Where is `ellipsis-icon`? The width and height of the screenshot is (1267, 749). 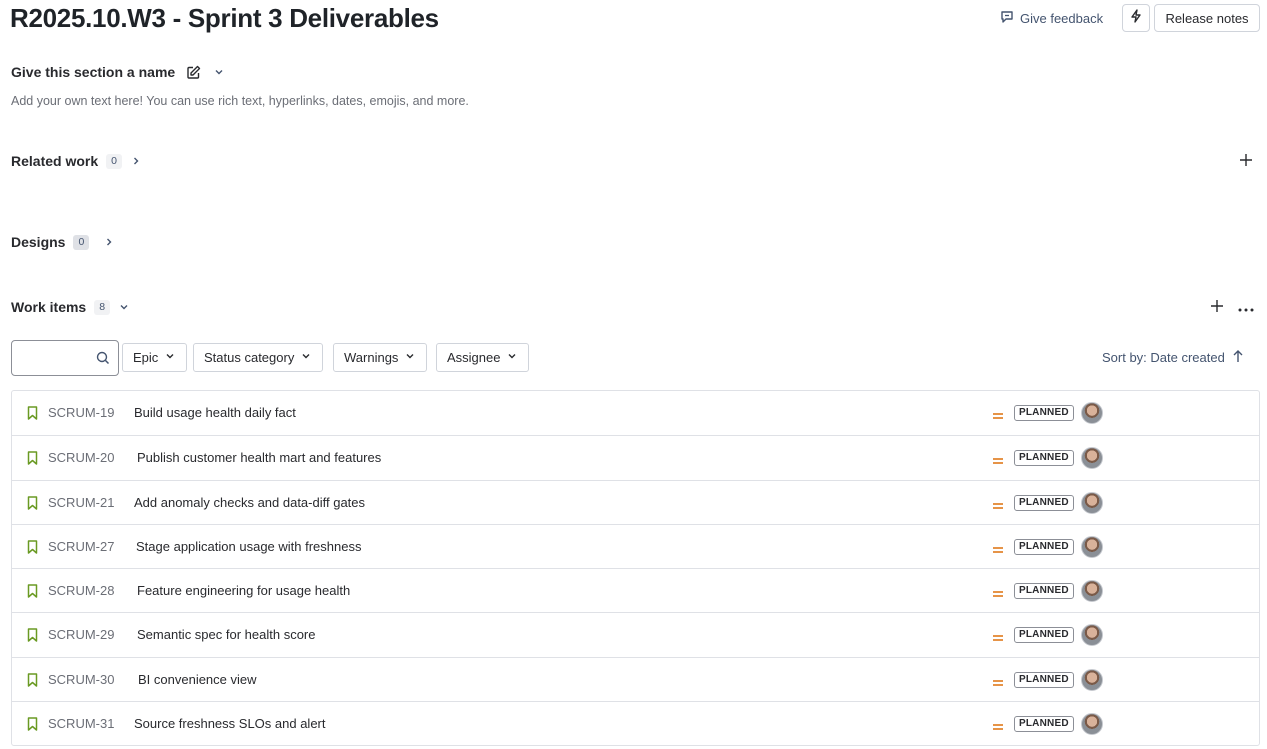 ellipsis-icon is located at coordinates (1246, 308).